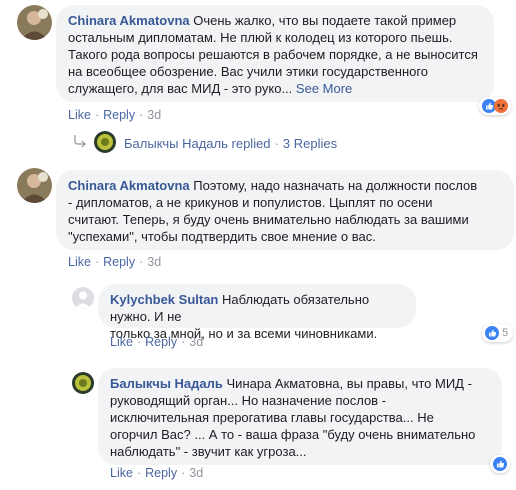  What do you see at coordinates (501, 106) in the screenshot?
I see `angry-icon` at bounding box center [501, 106].